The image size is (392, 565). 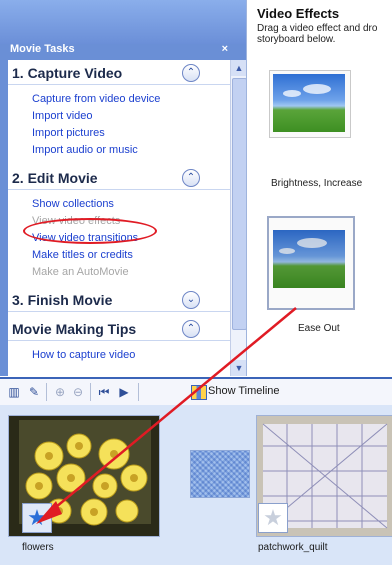 What do you see at coordinates (131, 116) in the screenshot?
I see `import-video-link: Import video` at bounding box center [131, 116].